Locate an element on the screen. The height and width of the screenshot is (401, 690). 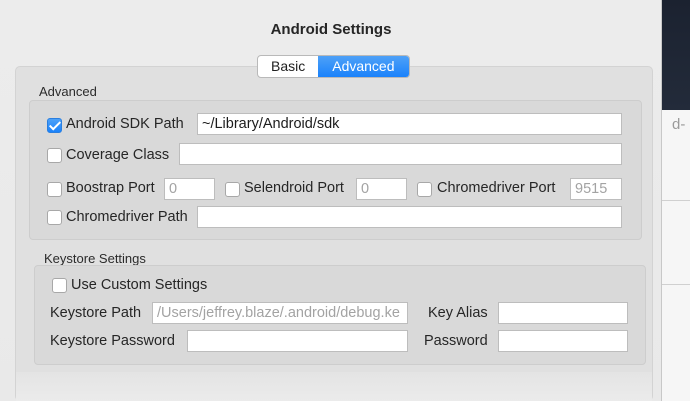
tab-switcher: Basic Advanced is located at coordinates (333, 66).